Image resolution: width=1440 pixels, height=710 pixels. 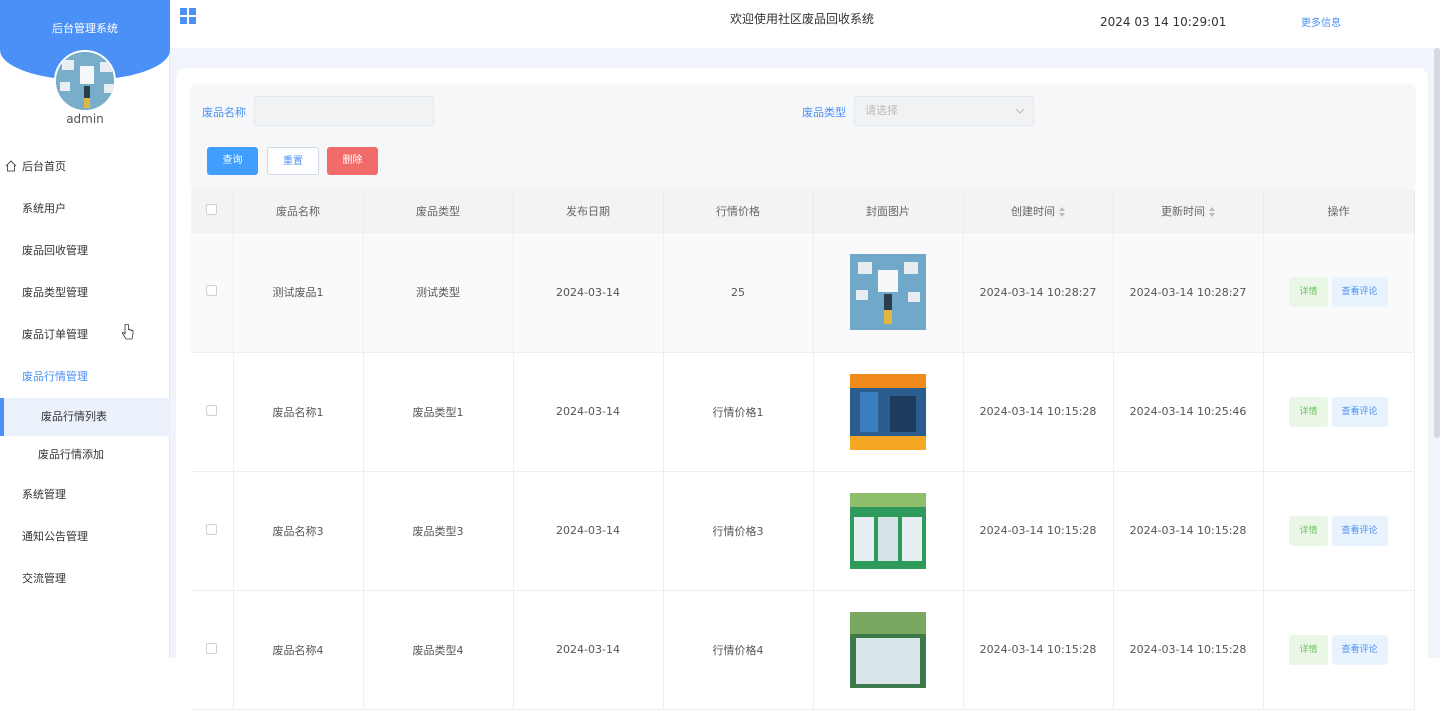 I want to click on col-header-cover: 封面图片, so click(x=888, y=211).